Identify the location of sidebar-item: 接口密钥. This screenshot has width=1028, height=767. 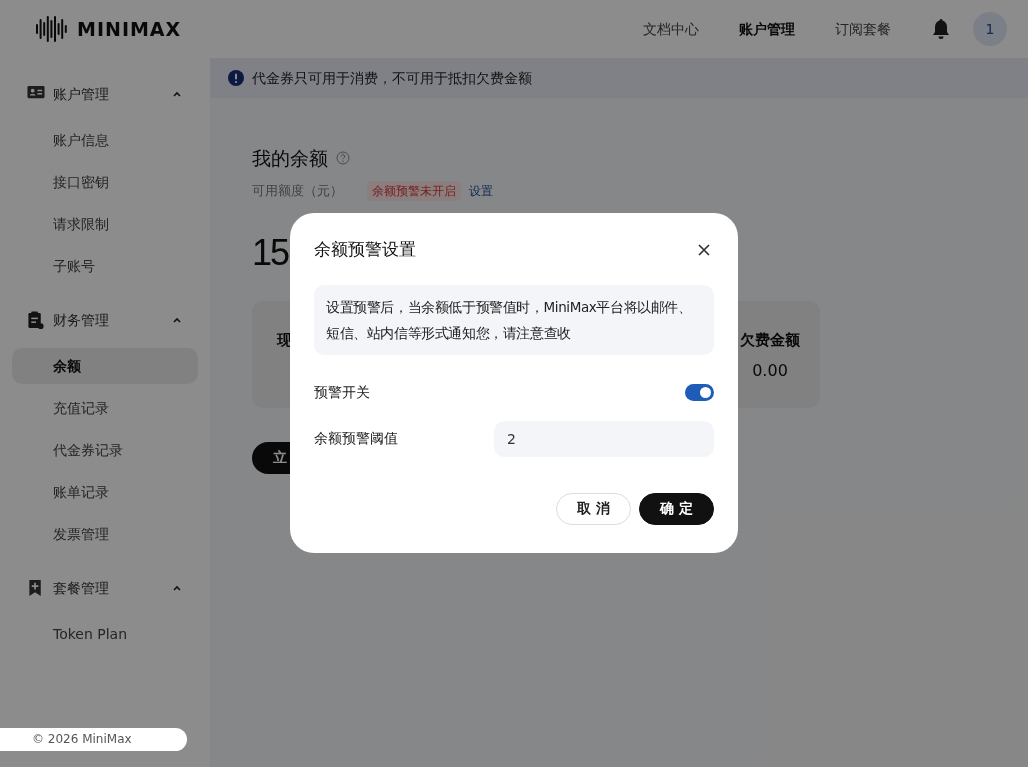
(105, 182).